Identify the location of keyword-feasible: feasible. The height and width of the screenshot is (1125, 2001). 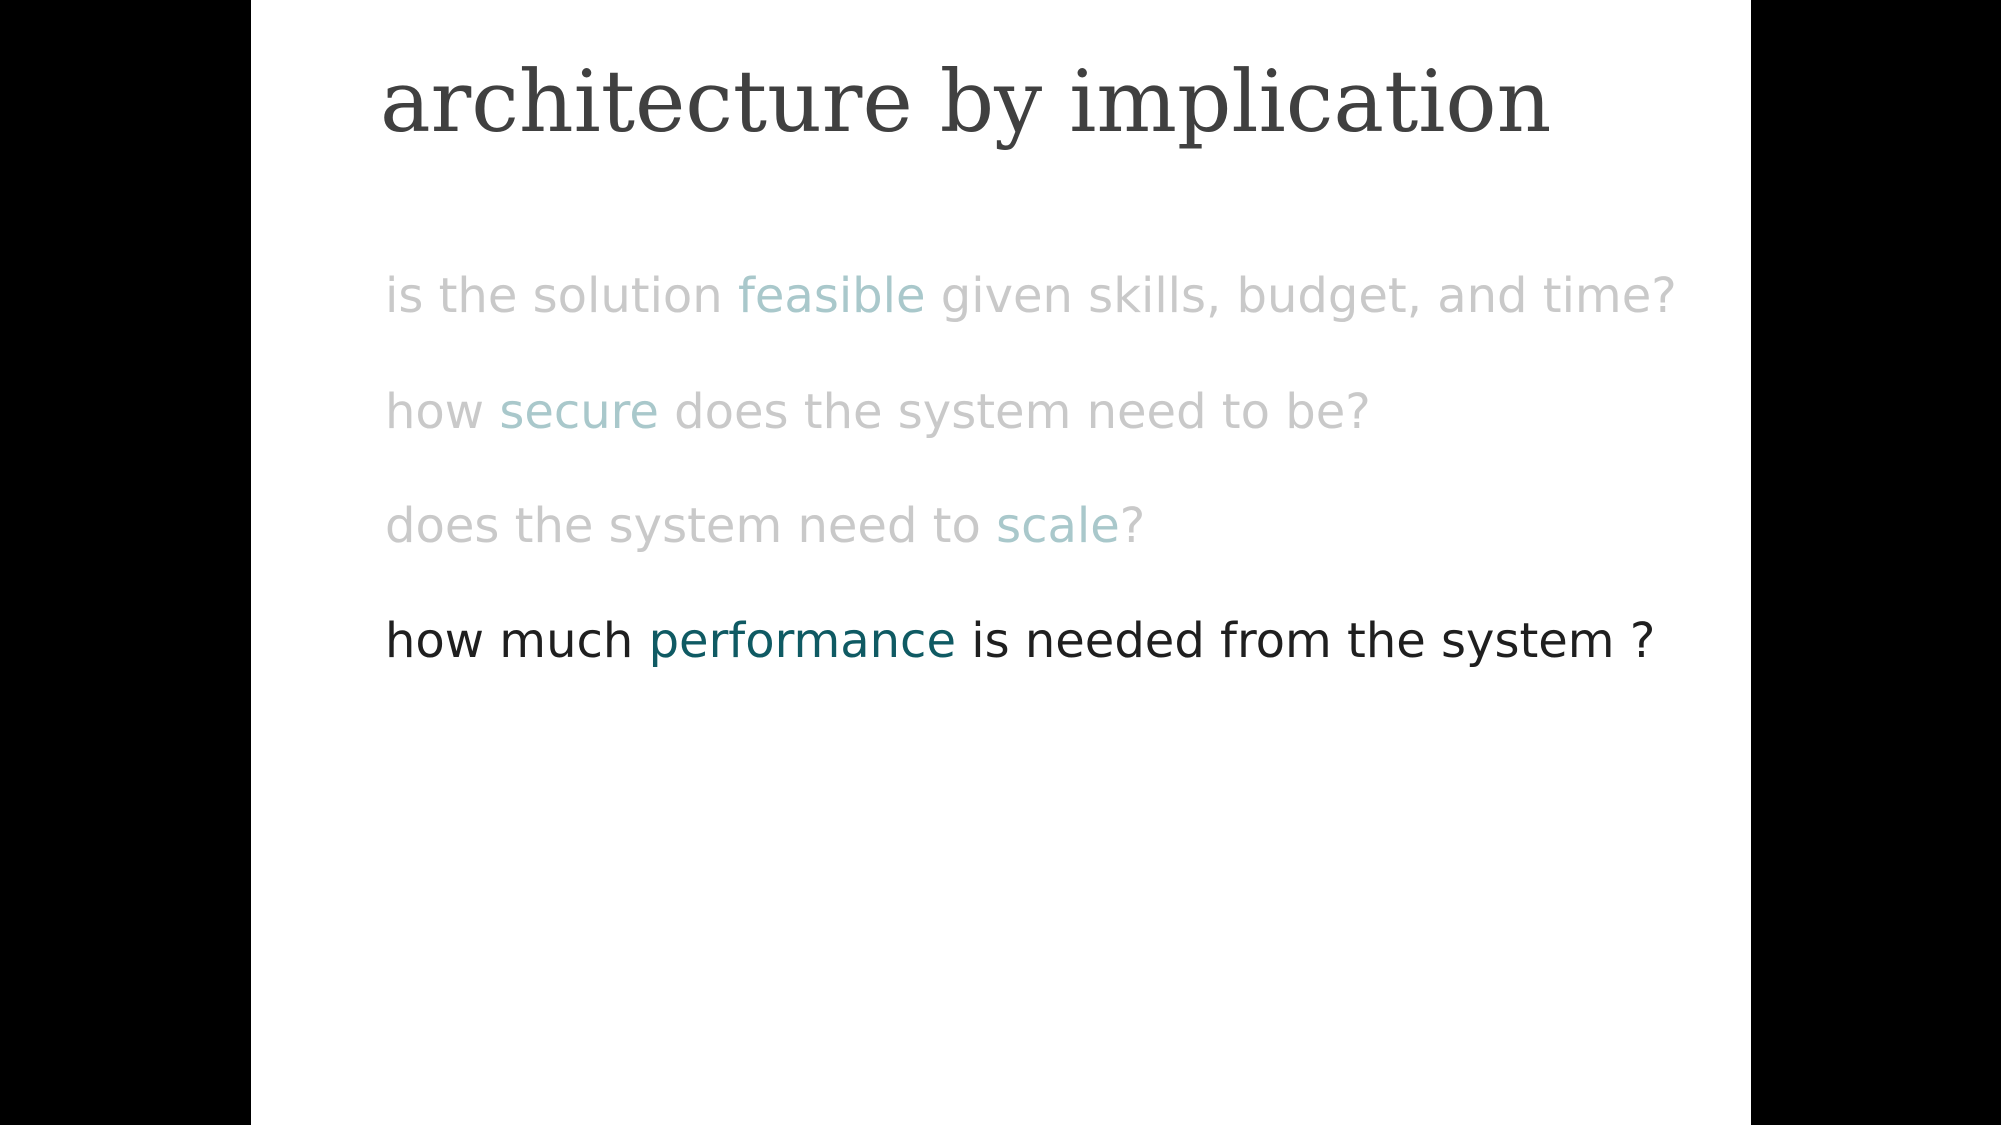
(831, 296).